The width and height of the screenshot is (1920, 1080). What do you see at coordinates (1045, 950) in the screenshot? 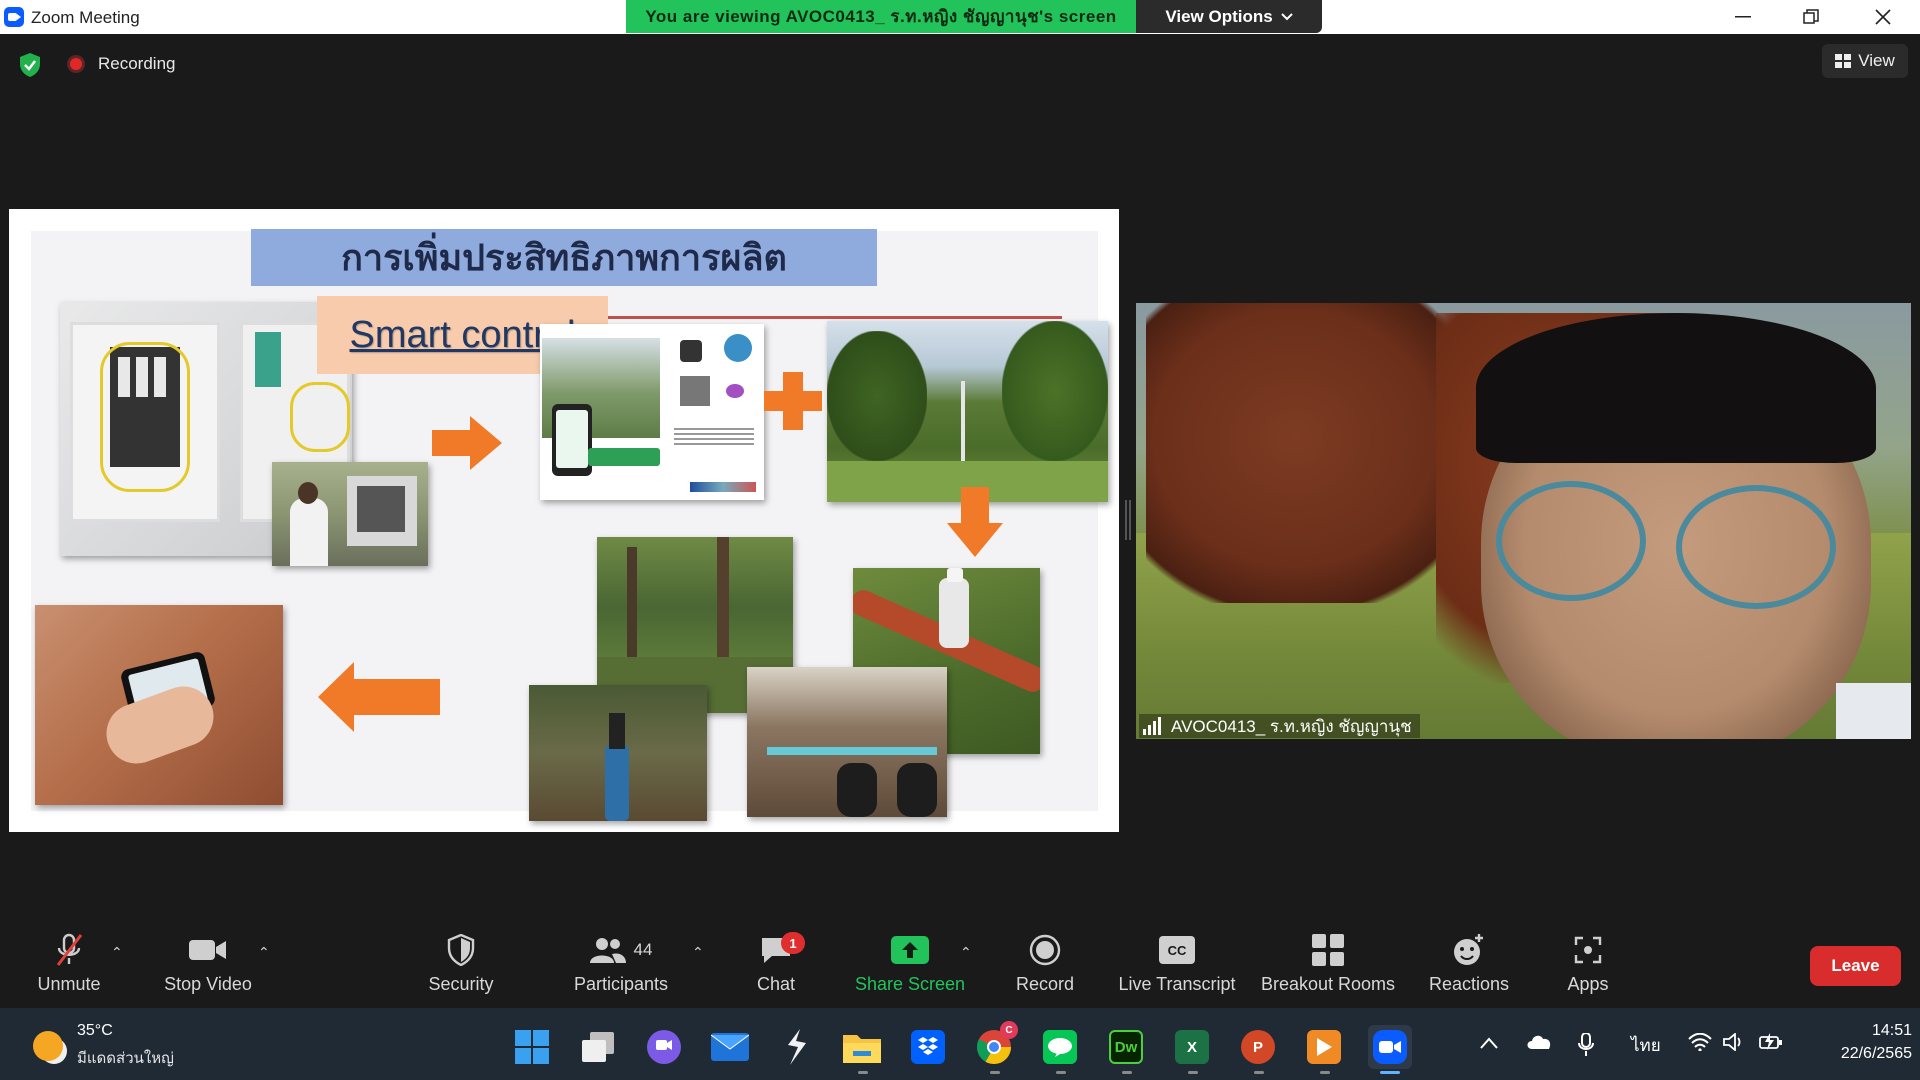
I see `record-icon` at bounding box center [1045, 950].